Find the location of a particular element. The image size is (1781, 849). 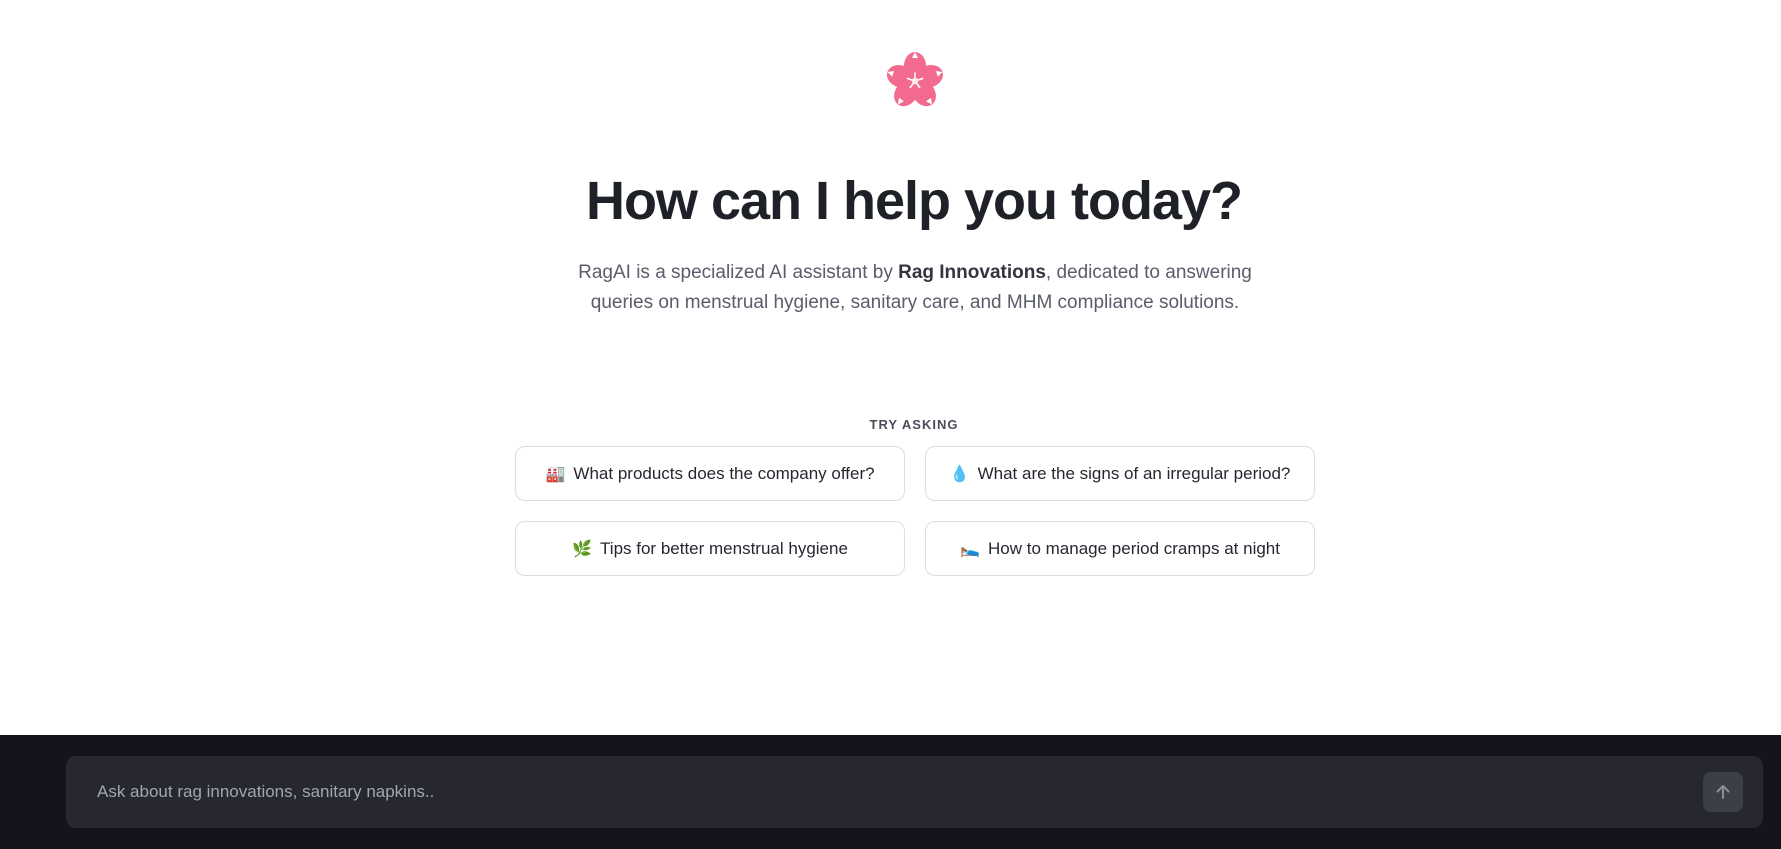

bed-icon: 🛌 is located at coordinates (970, 548).